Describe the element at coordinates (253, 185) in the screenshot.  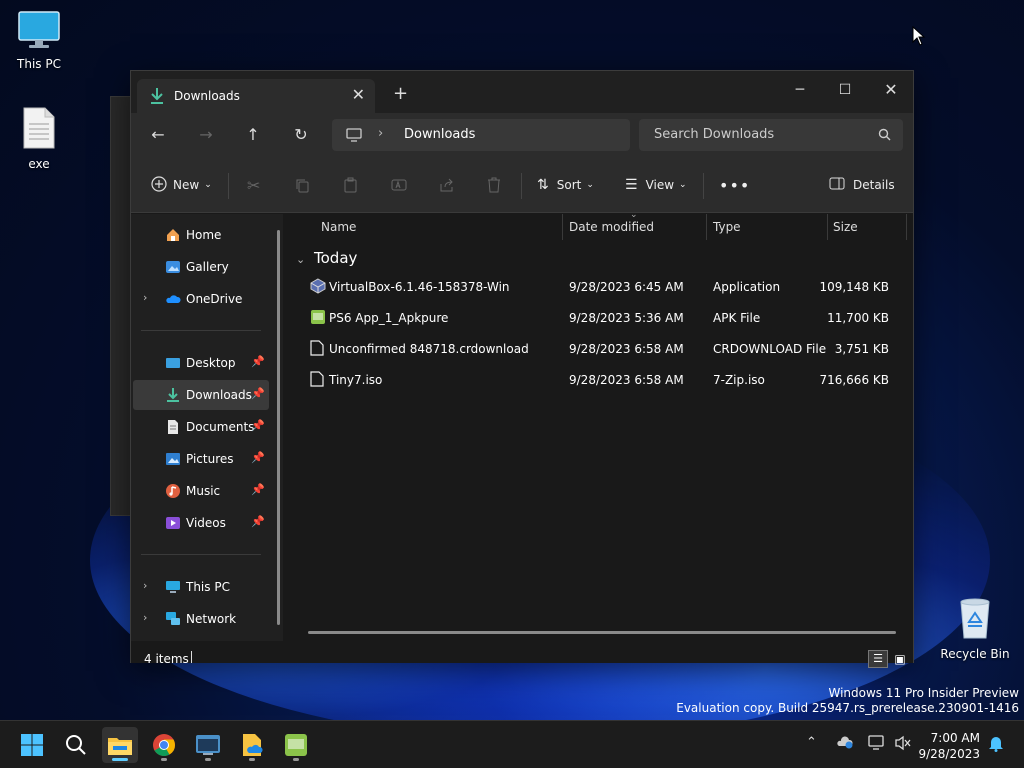
I see `cut-icon: ✂` at that location.